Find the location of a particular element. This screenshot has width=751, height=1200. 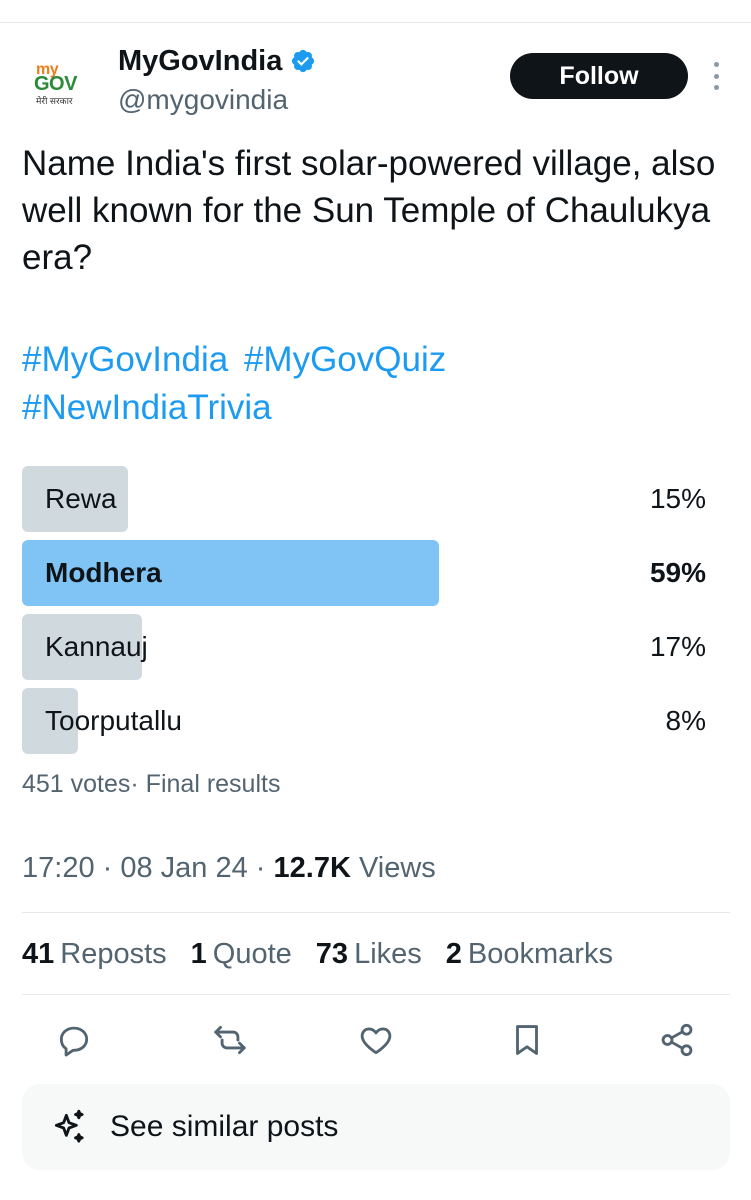

views-count: 12.7K is located at coordinates (312, 868).